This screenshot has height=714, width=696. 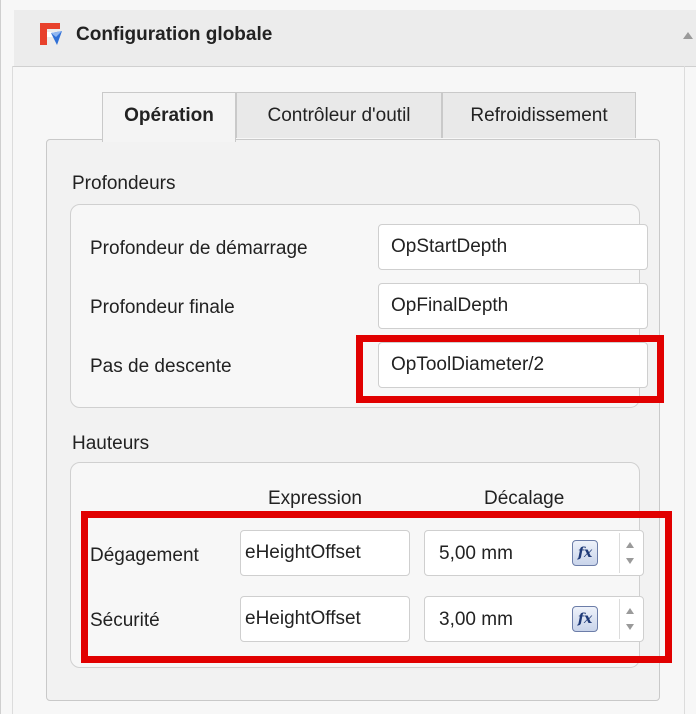 I want to click on tab-tool-controller: Contrôleur d'outil, so click(x=339, y=115).